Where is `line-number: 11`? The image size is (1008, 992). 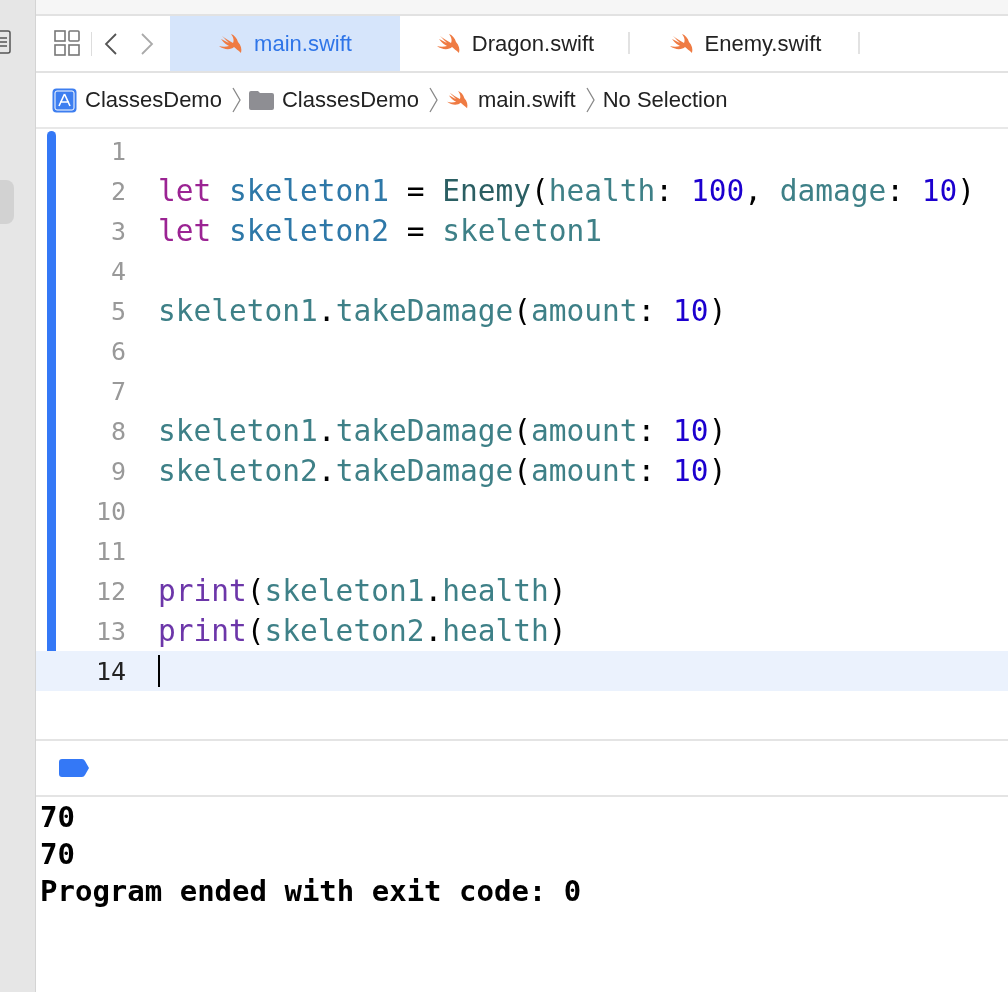
line-number: 11 is located at coordinates (110, 551).